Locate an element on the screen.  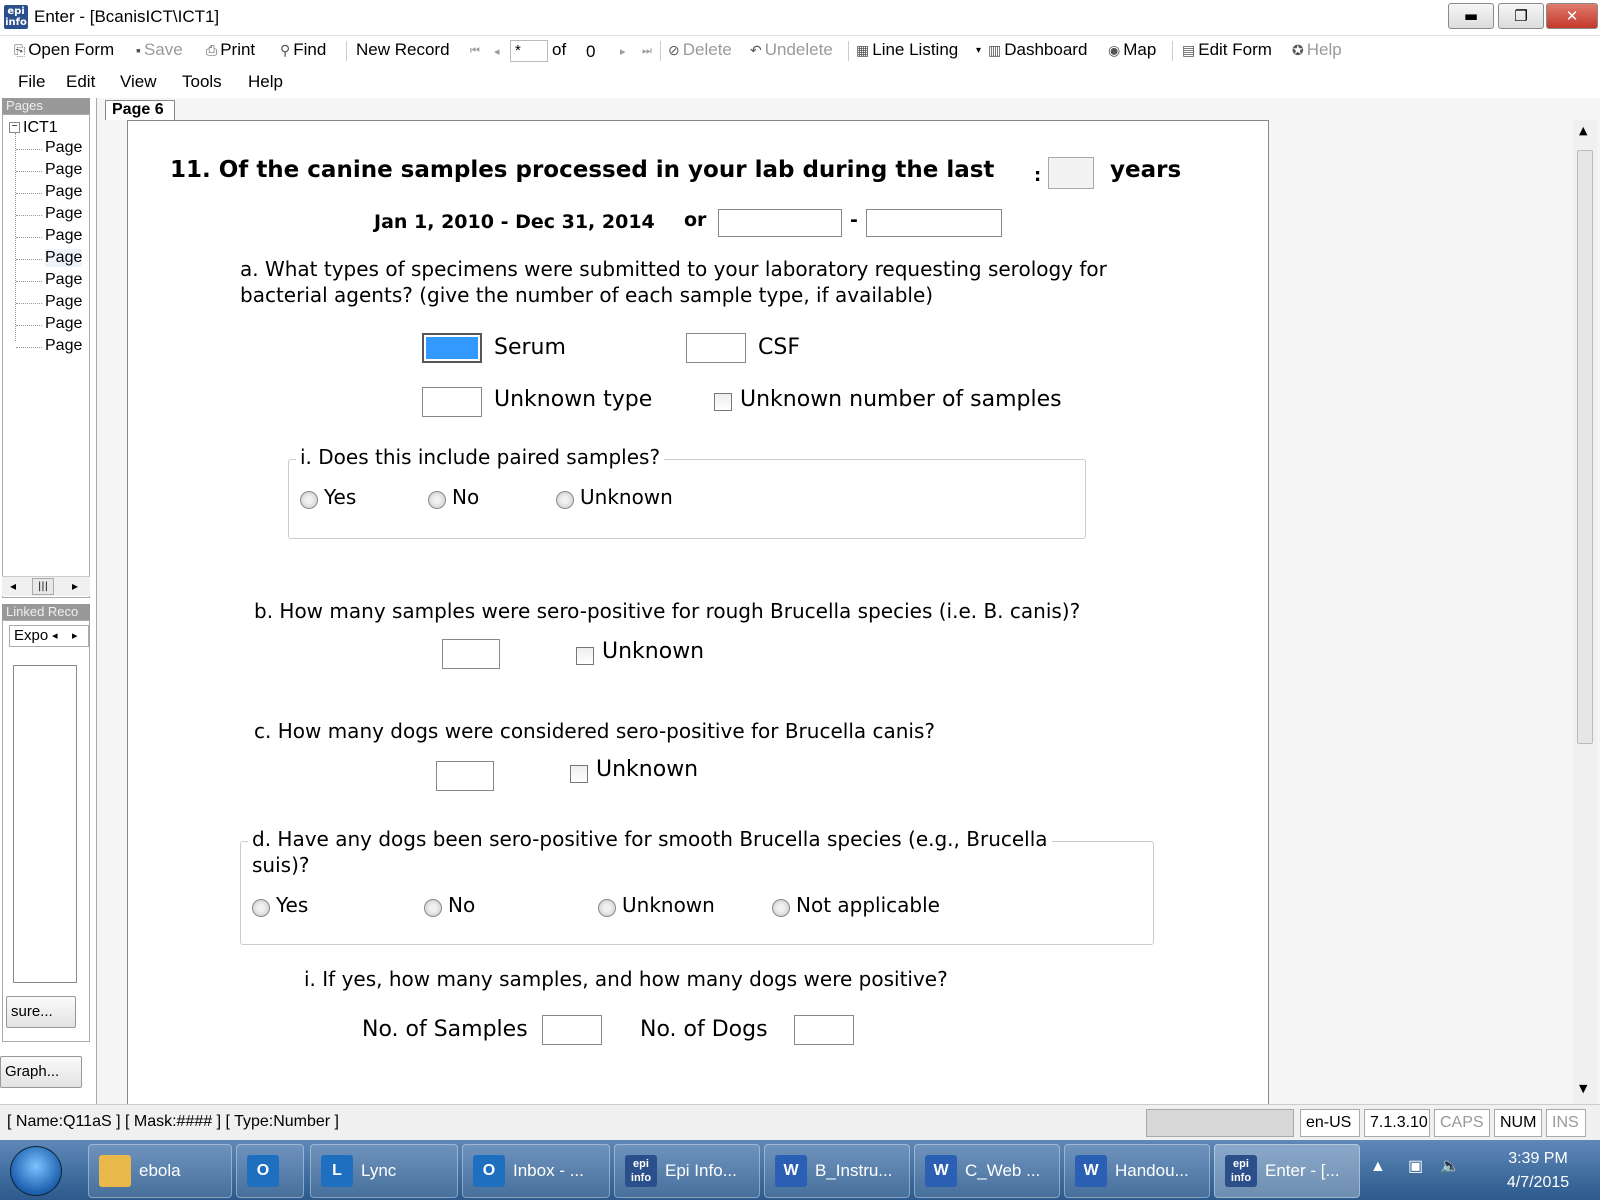
minimize-button: ▬ is located at coordinates (1471, 16).